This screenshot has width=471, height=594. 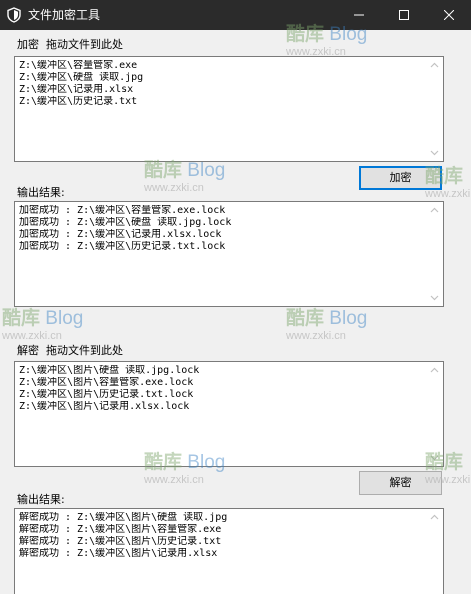 I want to click on shield-icon, so click(x=14, y=15).